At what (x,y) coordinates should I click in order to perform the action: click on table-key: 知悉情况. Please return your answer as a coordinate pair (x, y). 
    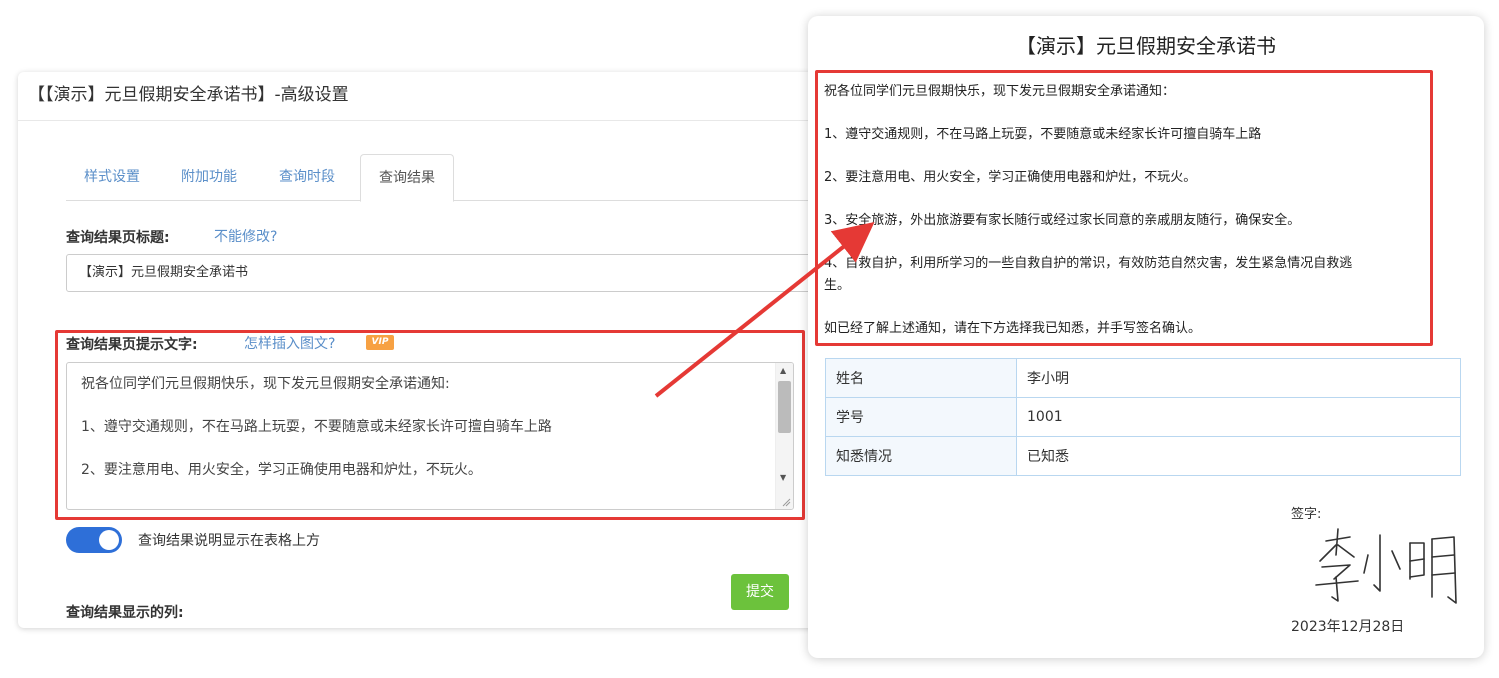
    Looking at the image, I should click on (921, 456).